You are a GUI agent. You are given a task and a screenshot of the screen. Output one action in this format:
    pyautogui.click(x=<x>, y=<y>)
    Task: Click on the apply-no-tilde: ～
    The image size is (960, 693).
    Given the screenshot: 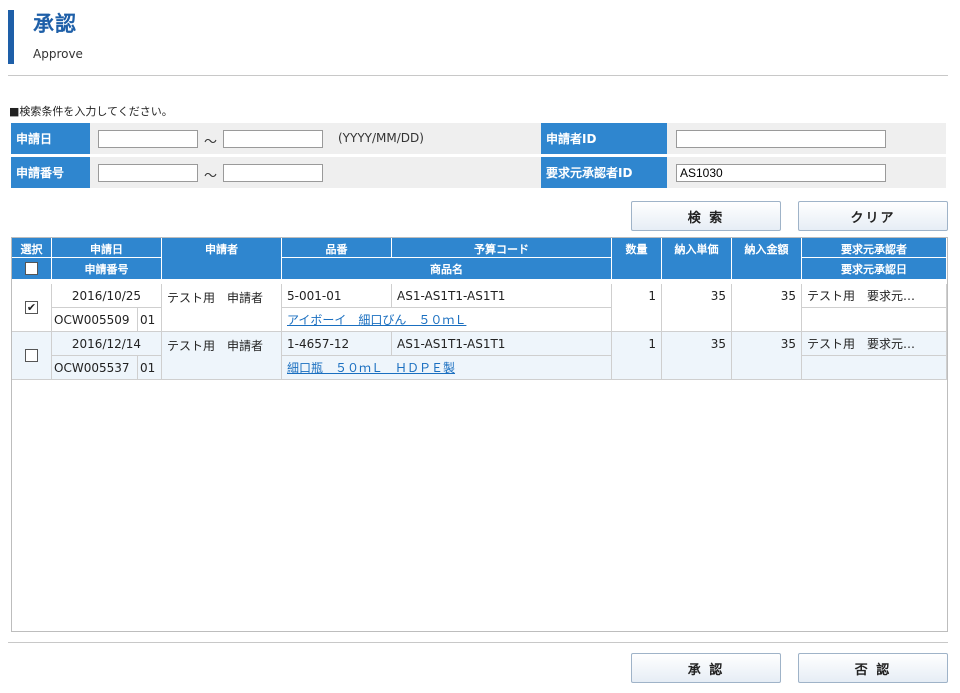 What is the action you would take?
    pyautogui.click(x=211, y=176)
    